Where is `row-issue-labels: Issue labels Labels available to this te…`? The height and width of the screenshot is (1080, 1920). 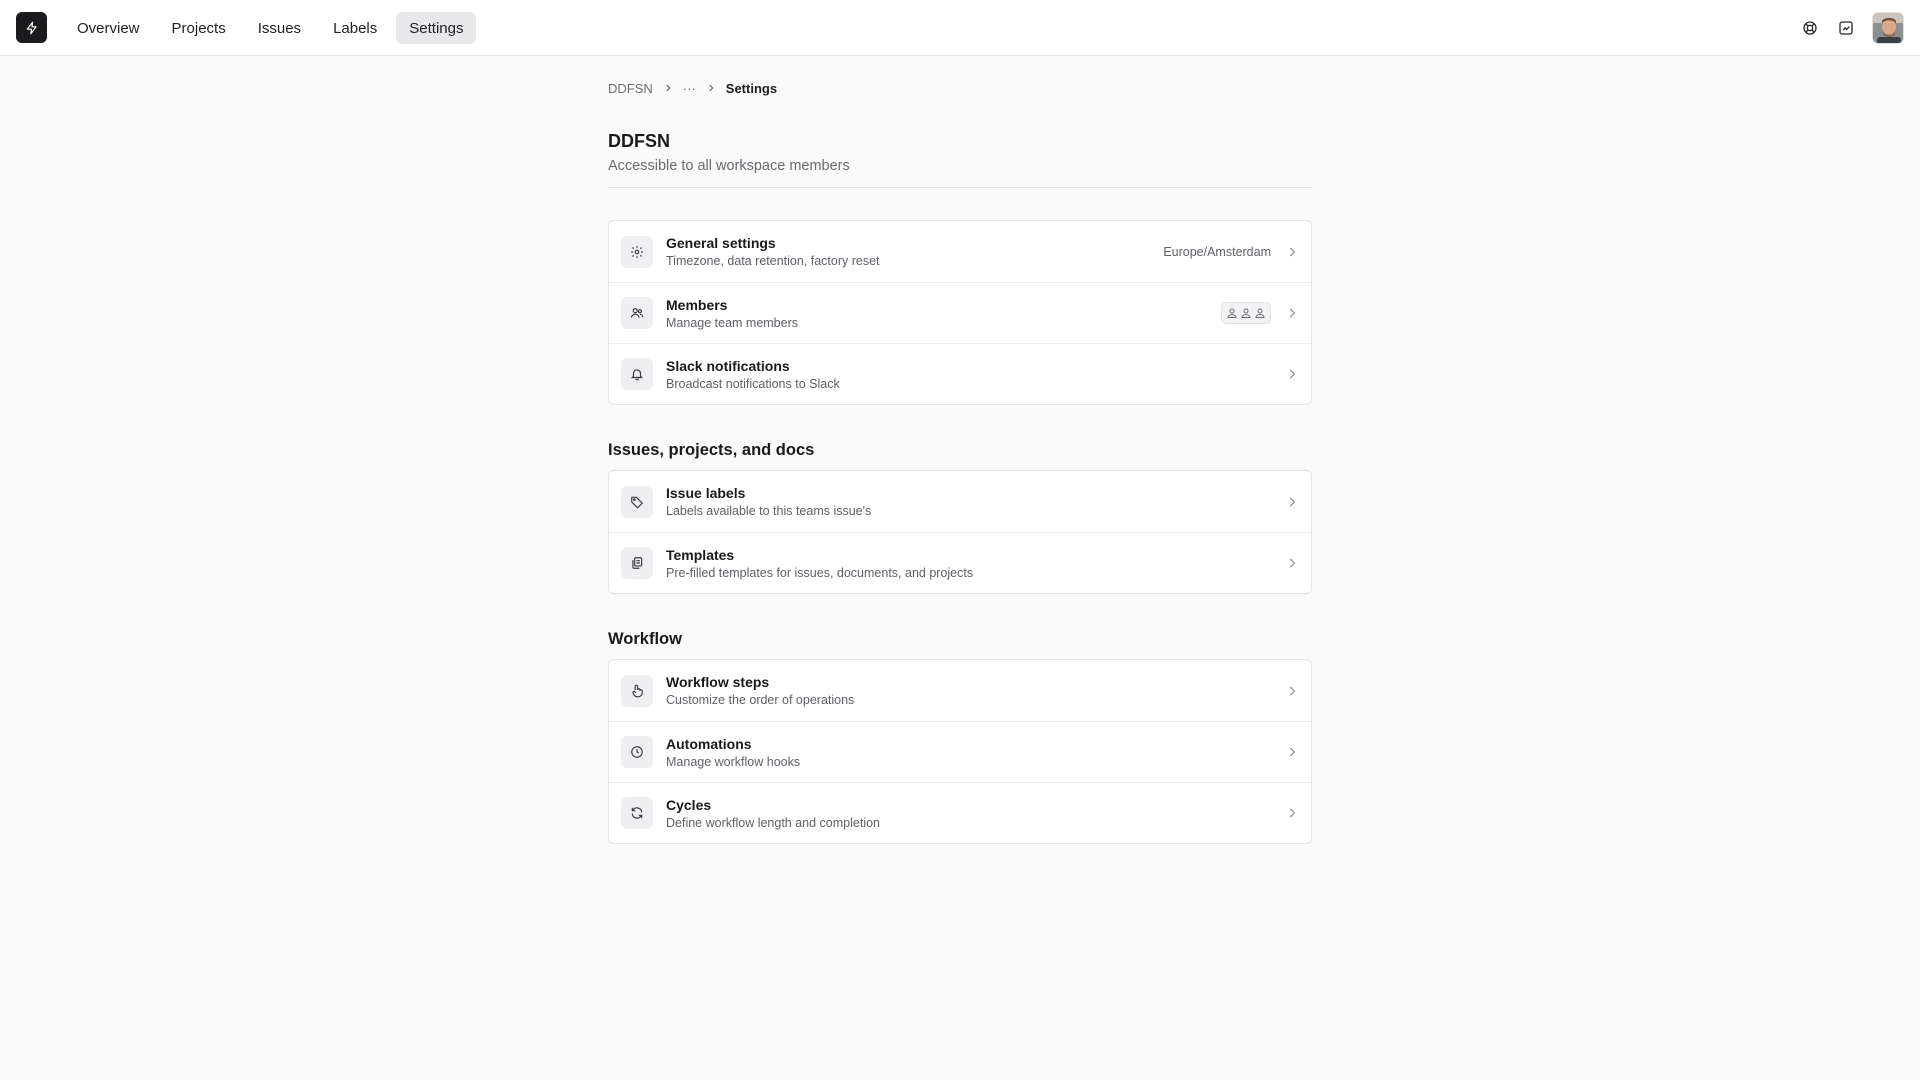 row-issue-labels: Issue labels Labels available to this te… is located at coordinates (960, 501).